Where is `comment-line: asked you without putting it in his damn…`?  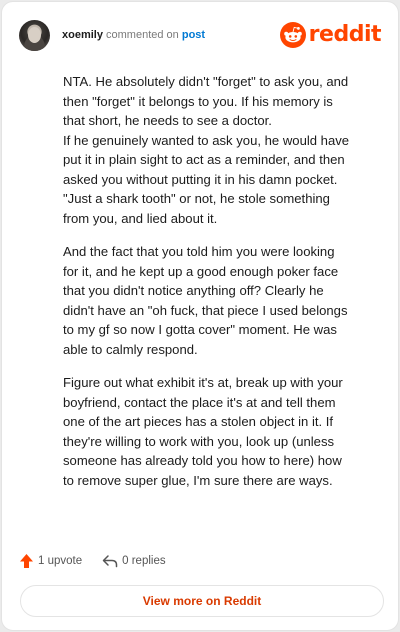
comment-line: asked you without putting it in his damn… is located at coordinates (200, 179).